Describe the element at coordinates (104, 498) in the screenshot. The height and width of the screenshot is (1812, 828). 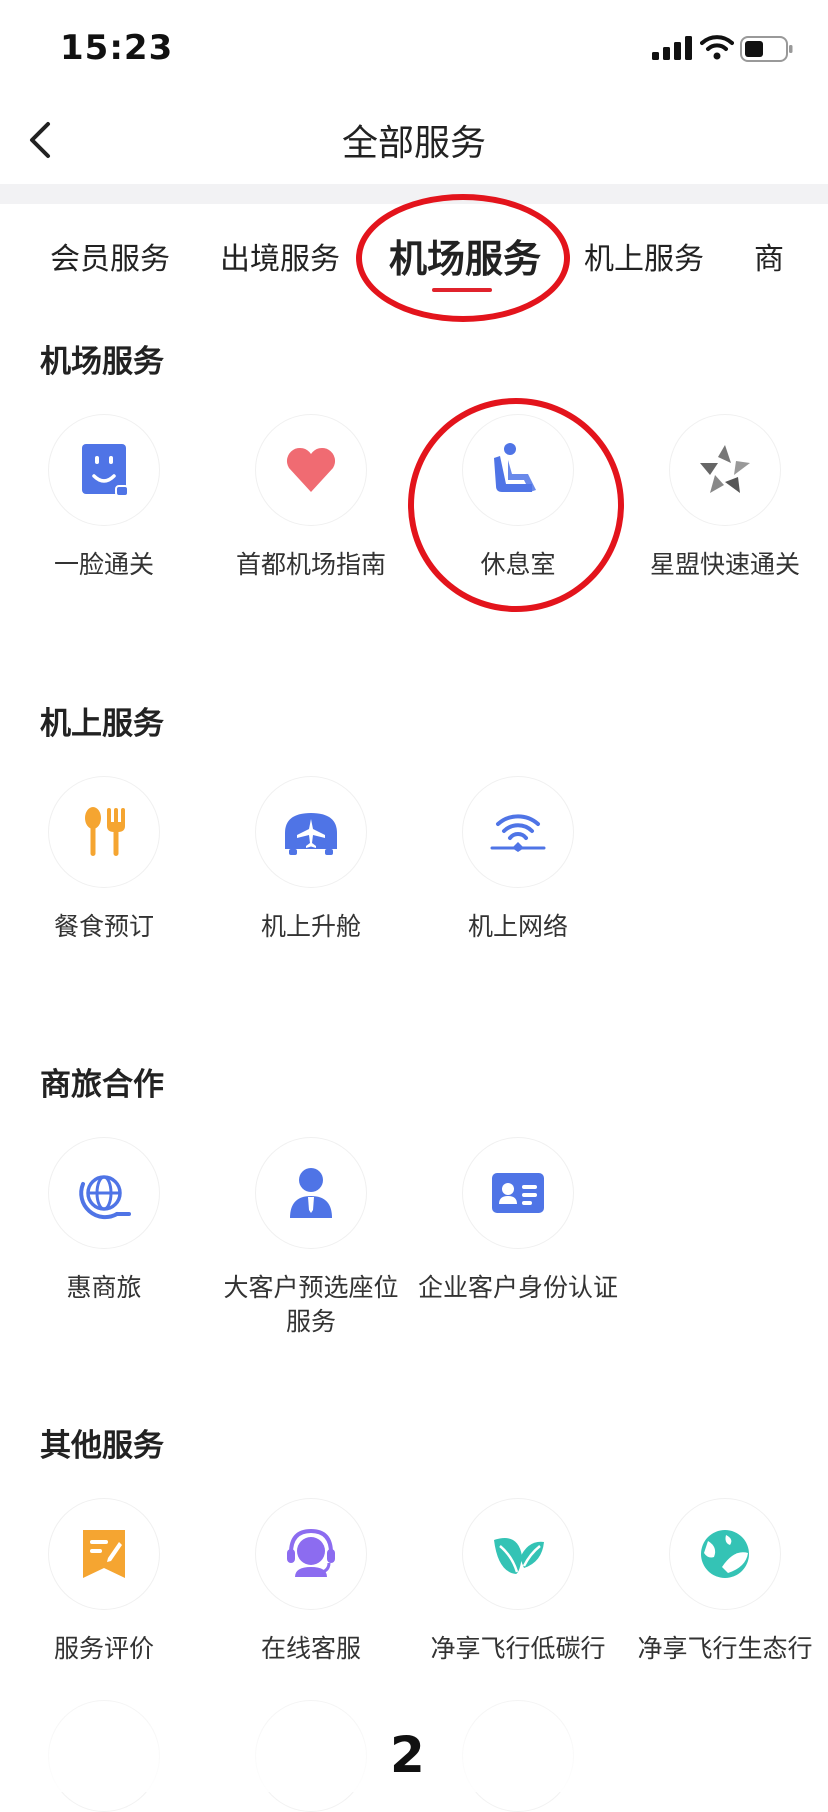
I see `service-face-clearance: 一脸通关` at that location.